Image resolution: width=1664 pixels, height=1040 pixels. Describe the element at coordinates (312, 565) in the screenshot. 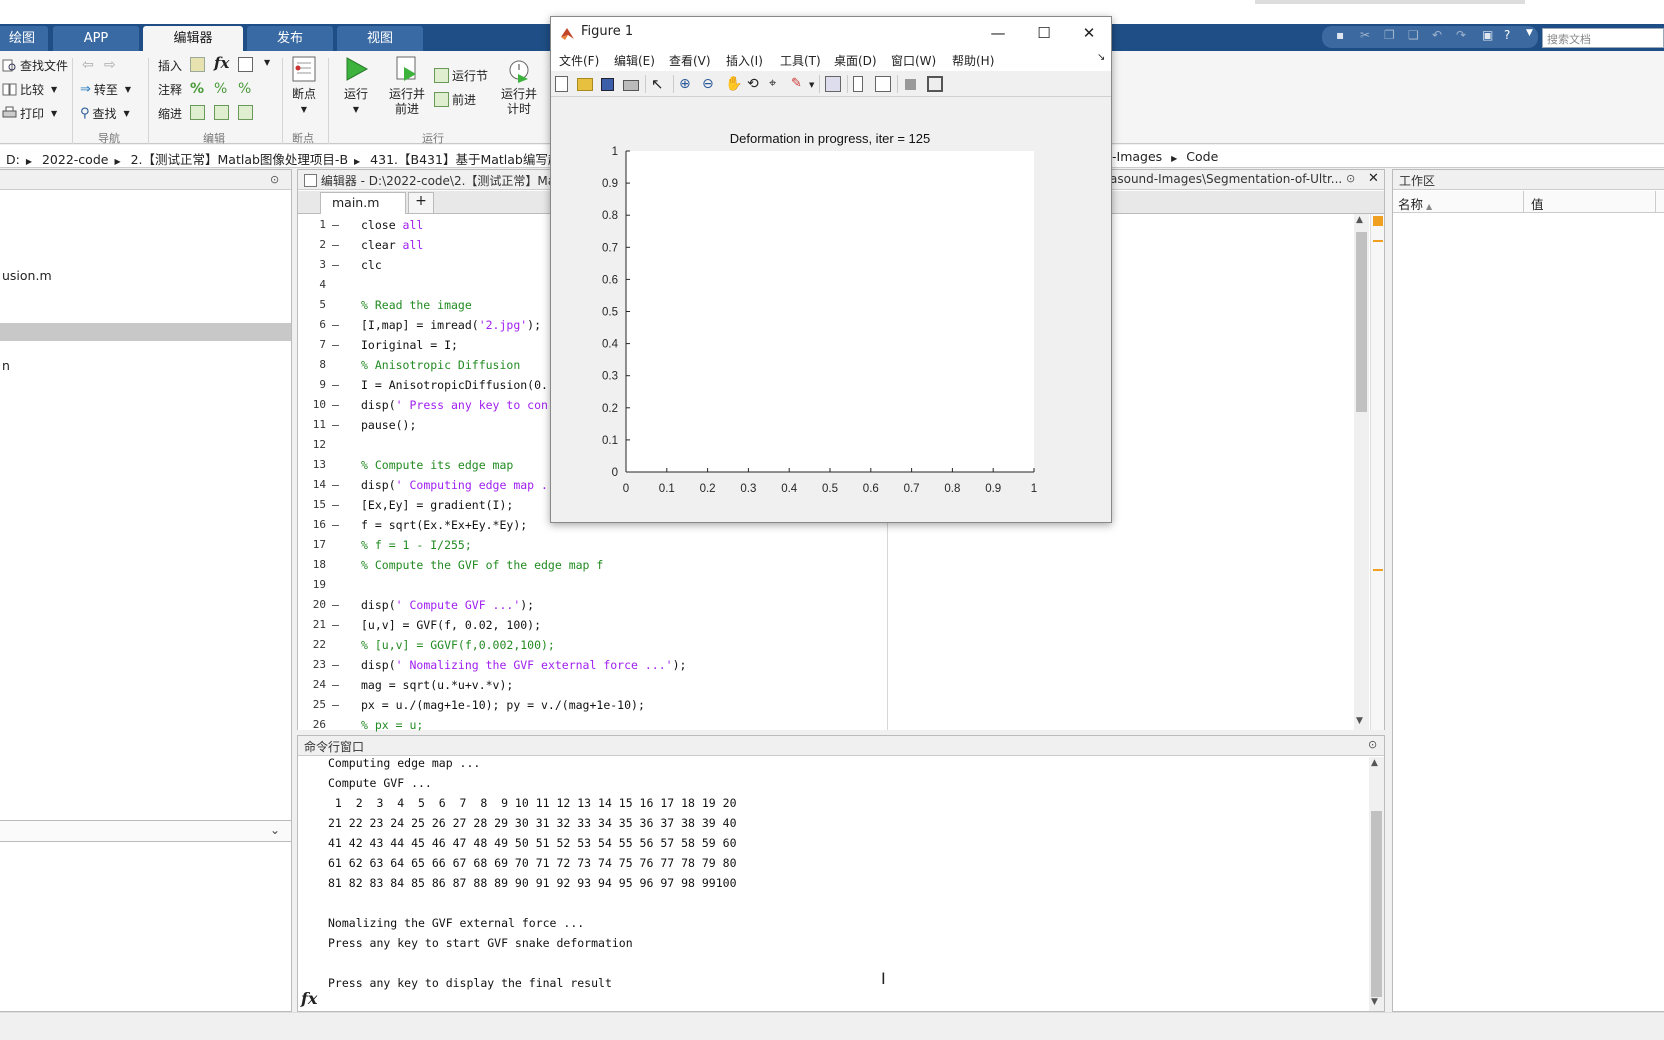

I see `line-number: 18` at that location.